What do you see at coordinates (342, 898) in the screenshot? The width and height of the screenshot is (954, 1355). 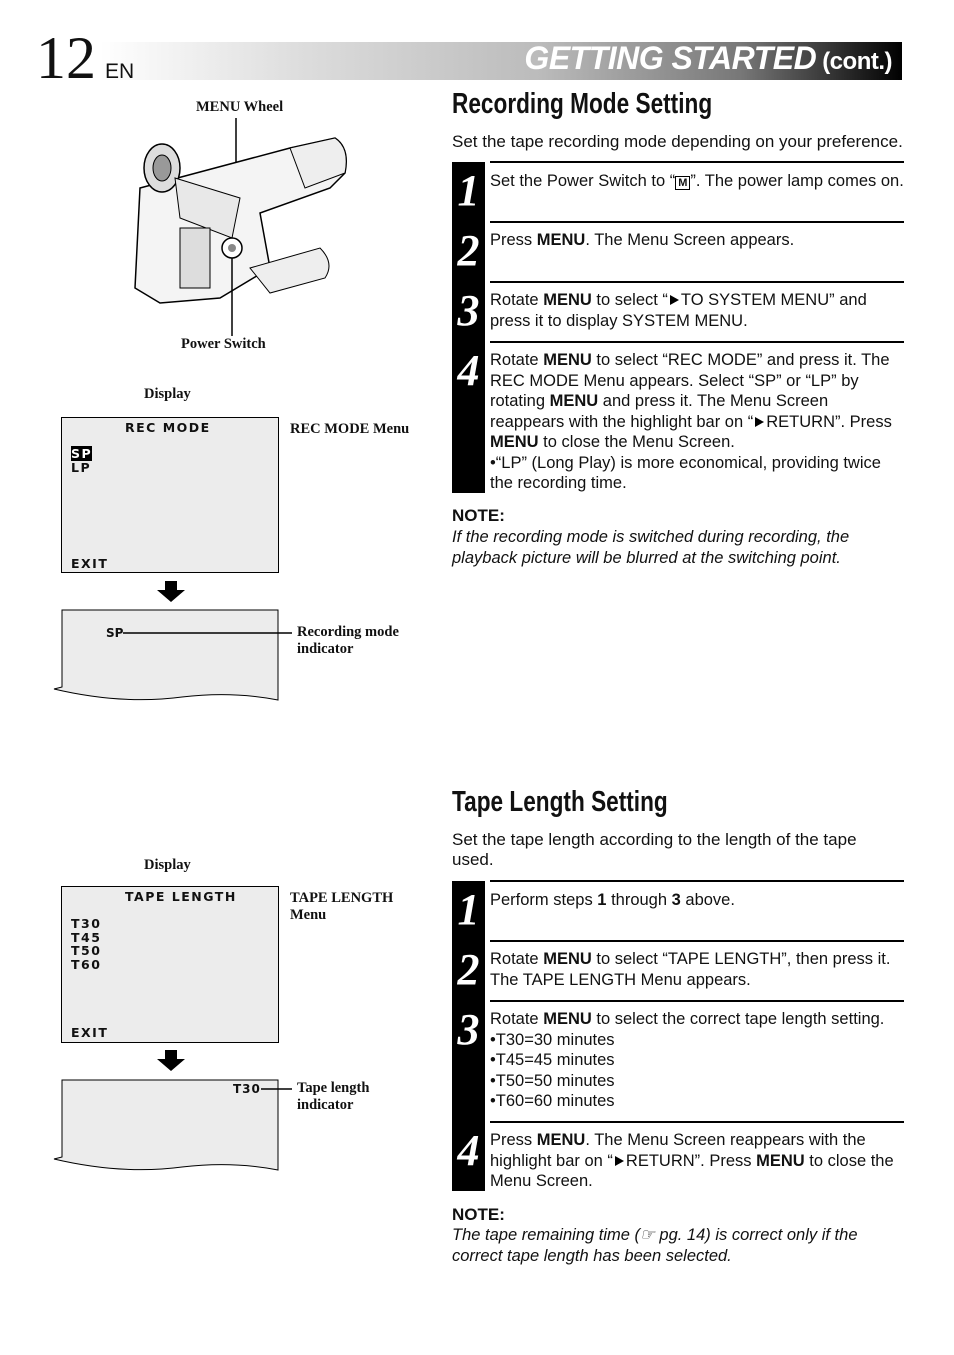 I see `caption-line: TAPE LENGTH` at bounding box center [342, 898].